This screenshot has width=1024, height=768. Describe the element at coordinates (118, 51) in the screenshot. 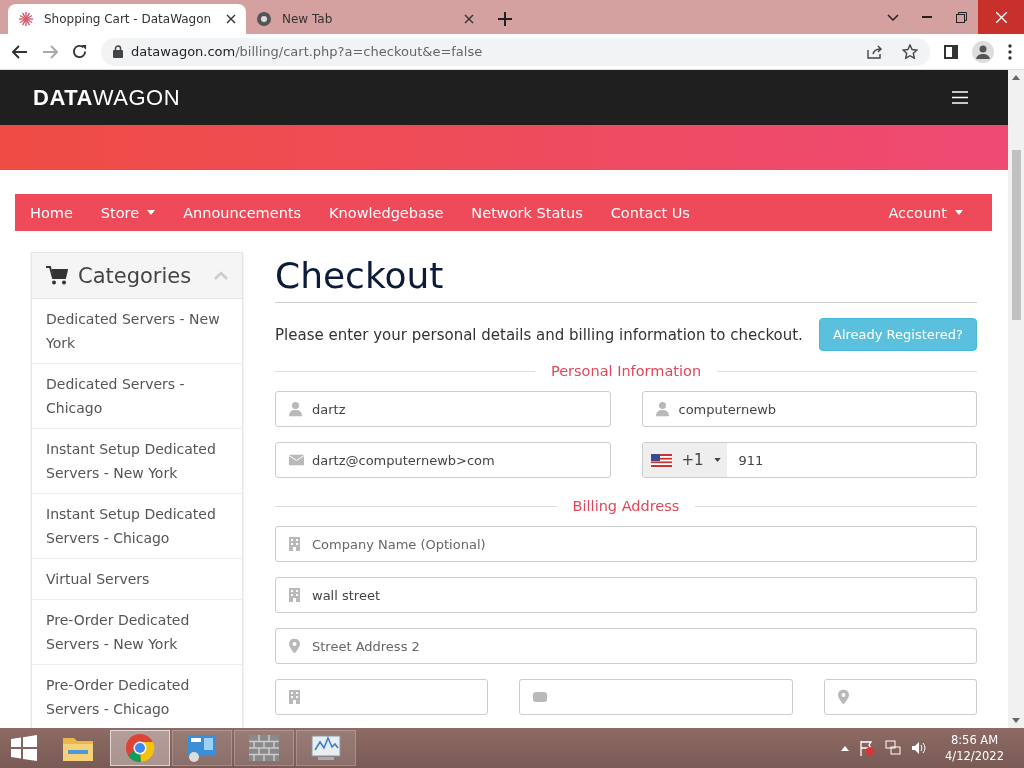

I see `lock-icon` at that location.